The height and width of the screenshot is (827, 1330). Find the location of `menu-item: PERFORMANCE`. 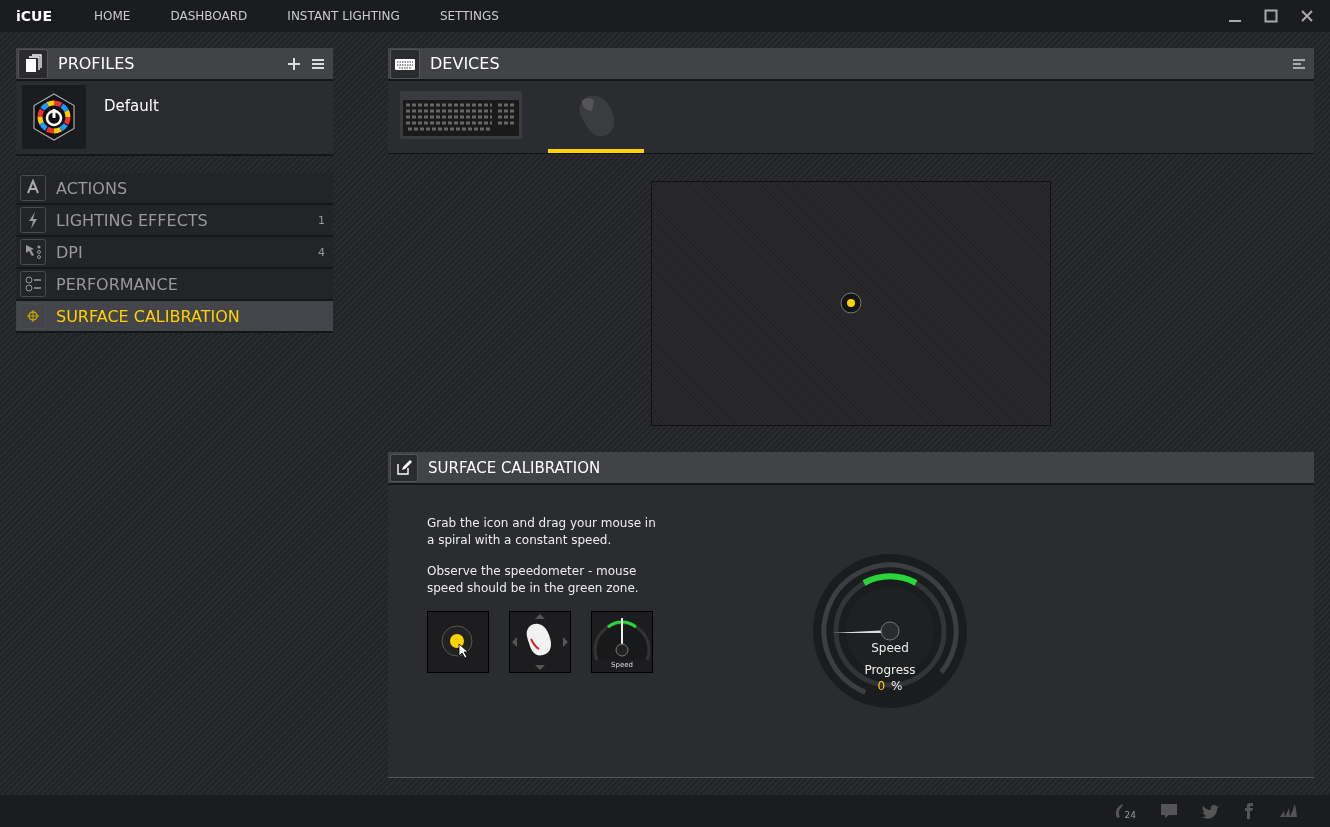

menu-item: PERFORMANCE is located at coordinates (174, 285).